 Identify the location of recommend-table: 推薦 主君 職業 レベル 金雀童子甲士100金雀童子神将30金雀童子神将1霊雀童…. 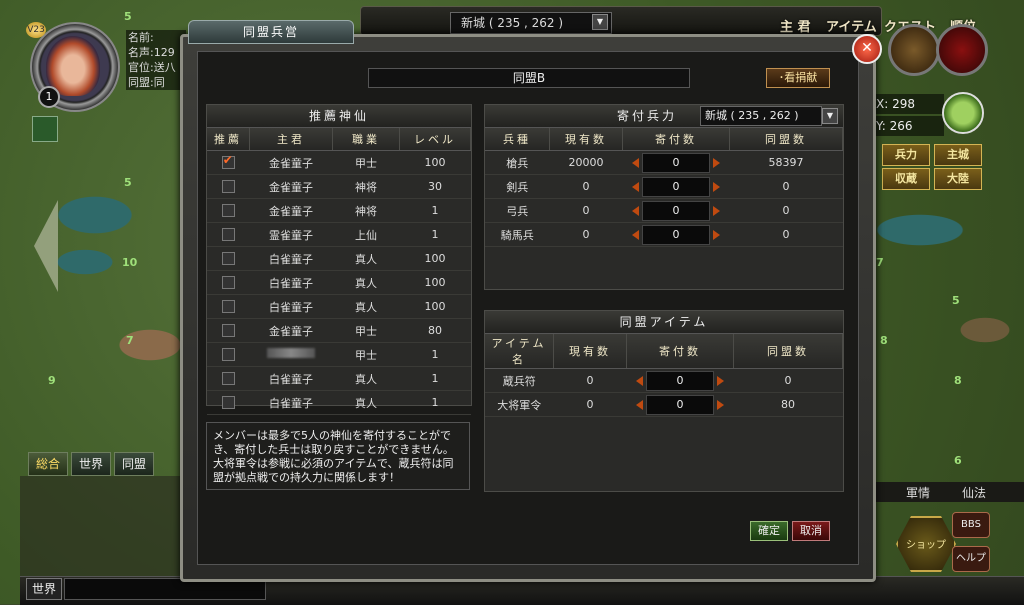
(339, 271).